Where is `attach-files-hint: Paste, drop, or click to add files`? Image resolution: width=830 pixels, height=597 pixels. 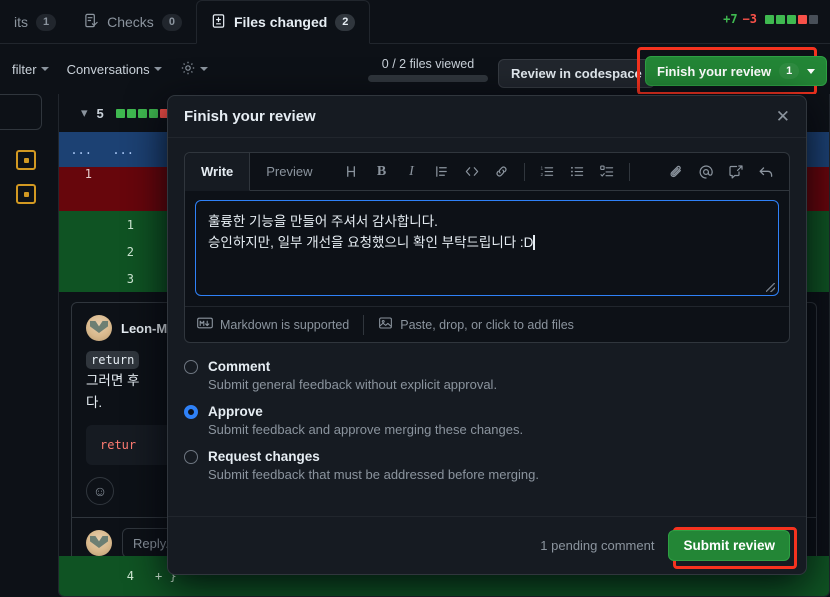
attach-files-hint: Paste, drop, or click to add files is located at coordinates (476, 324).